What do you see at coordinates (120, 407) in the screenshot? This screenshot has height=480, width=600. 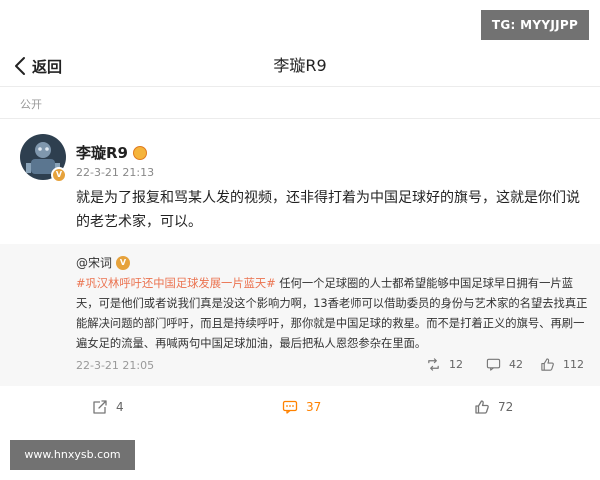 I see `repost-count: 4` at bounding box center [120, 407].